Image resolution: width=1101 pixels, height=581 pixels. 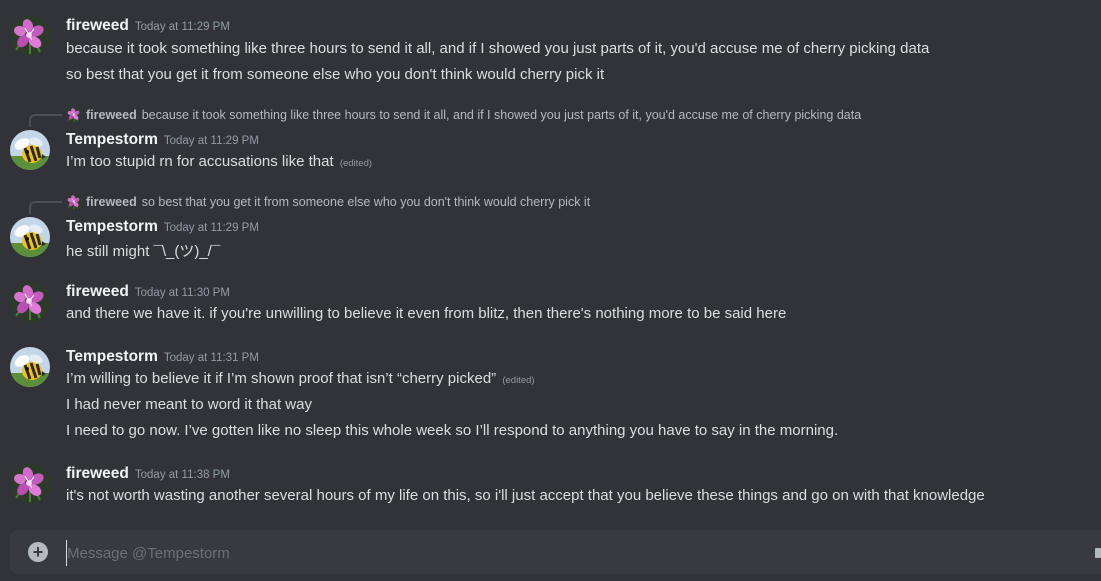 I want to click on message-input, so click(x=567, y=553).